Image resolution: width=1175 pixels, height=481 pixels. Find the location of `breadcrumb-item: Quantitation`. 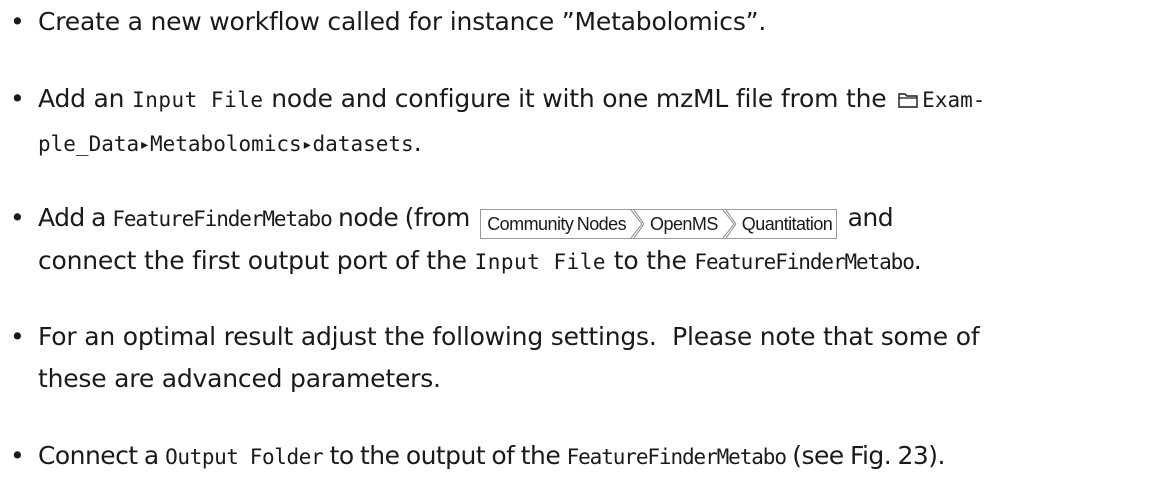

breadcrumb-item: Quantitation is located at coordinates (787, 224).